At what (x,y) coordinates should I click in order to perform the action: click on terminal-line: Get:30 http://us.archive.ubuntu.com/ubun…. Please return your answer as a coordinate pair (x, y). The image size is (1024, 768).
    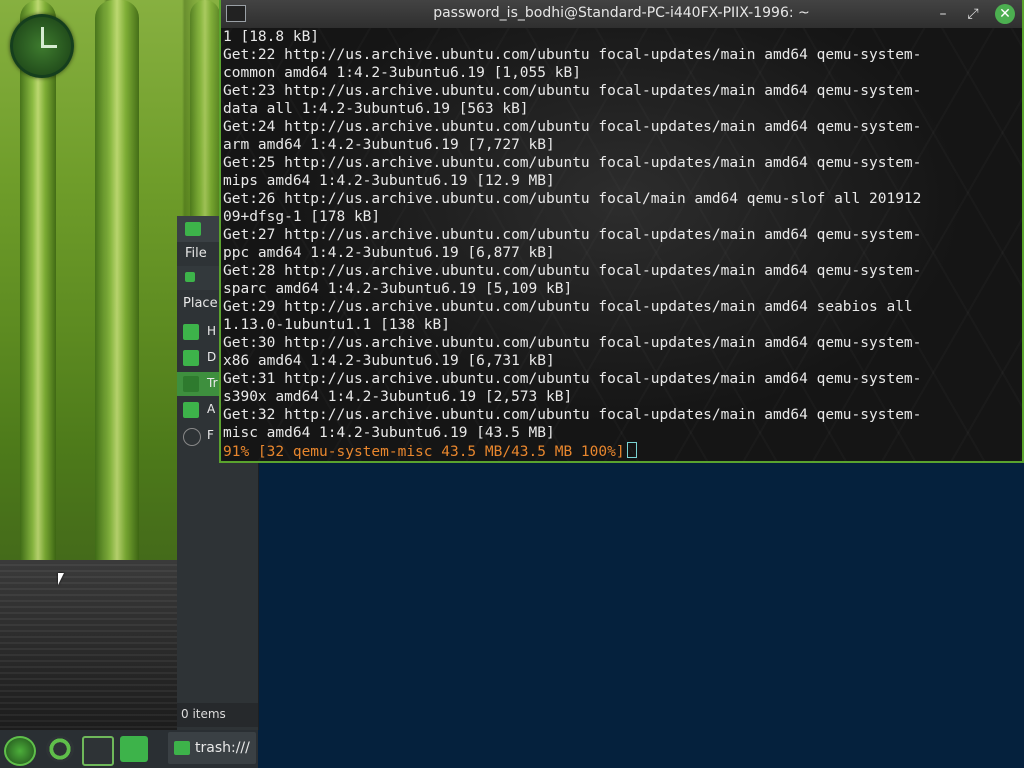
    Looking at the image, I should click on (572, 343).